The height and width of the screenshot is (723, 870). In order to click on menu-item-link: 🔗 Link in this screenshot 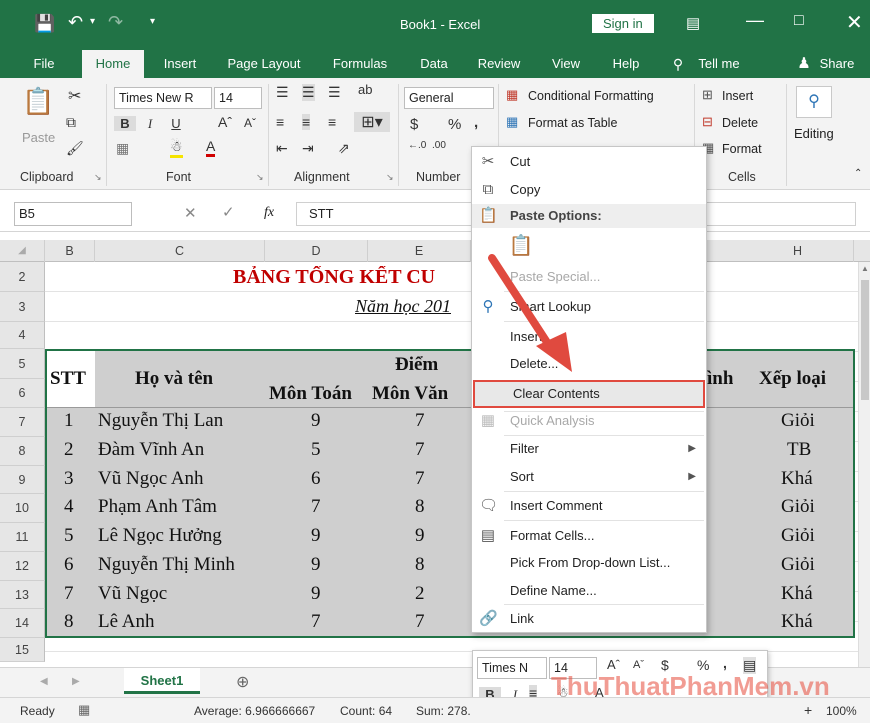, I will do `click(589, 619)`.